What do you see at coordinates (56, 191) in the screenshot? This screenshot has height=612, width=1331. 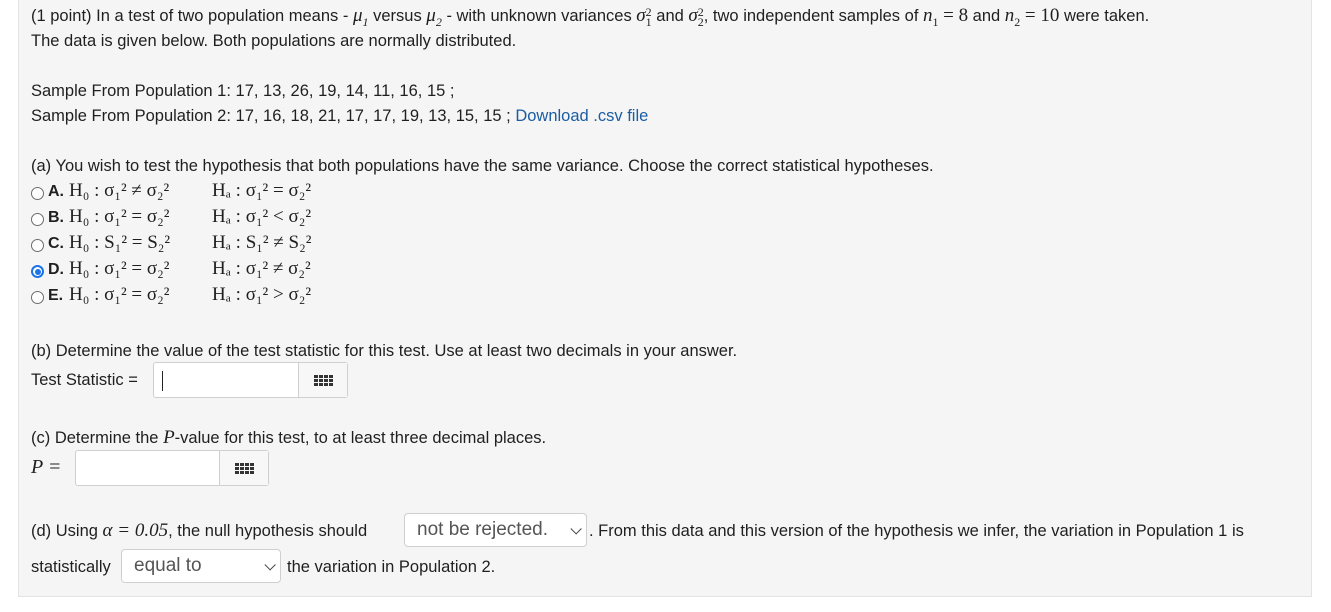 I see `option-letter: A.` at bounding box center [56, 191].